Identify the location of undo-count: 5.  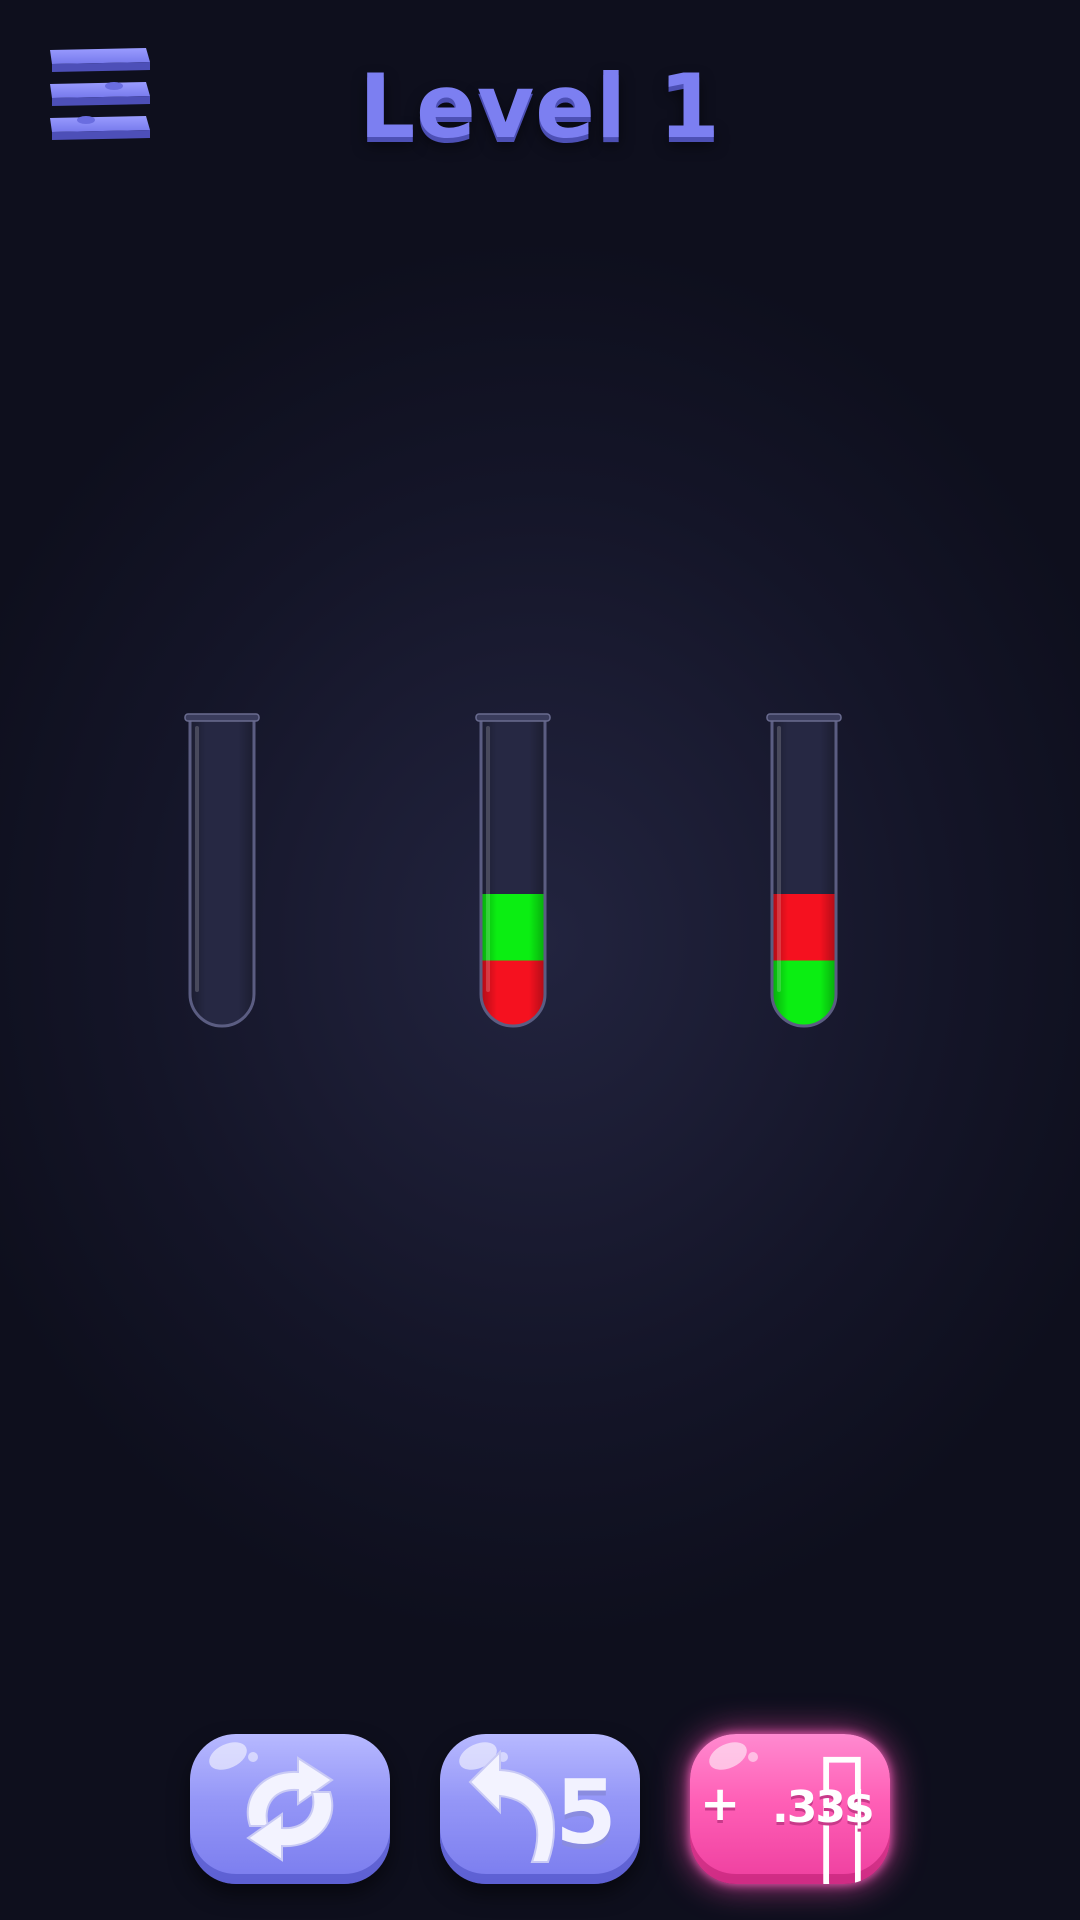
(586, 1812).